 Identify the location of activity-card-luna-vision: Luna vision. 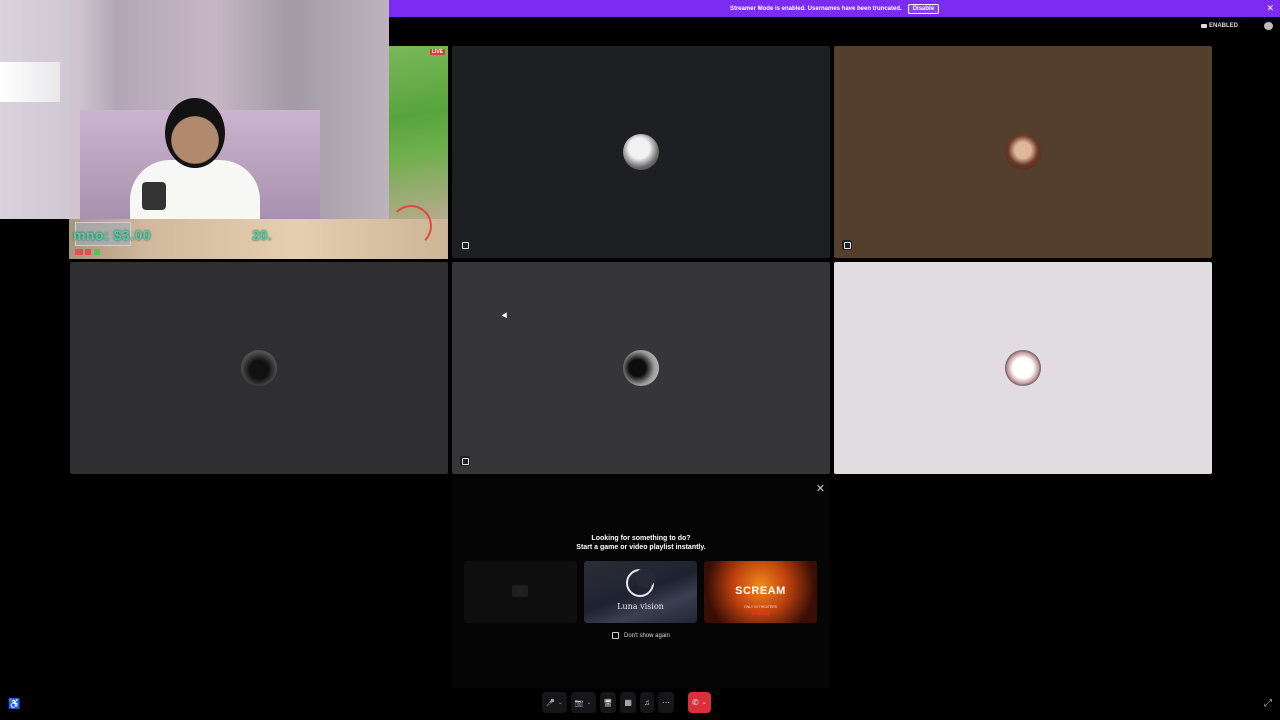
(640, 592).